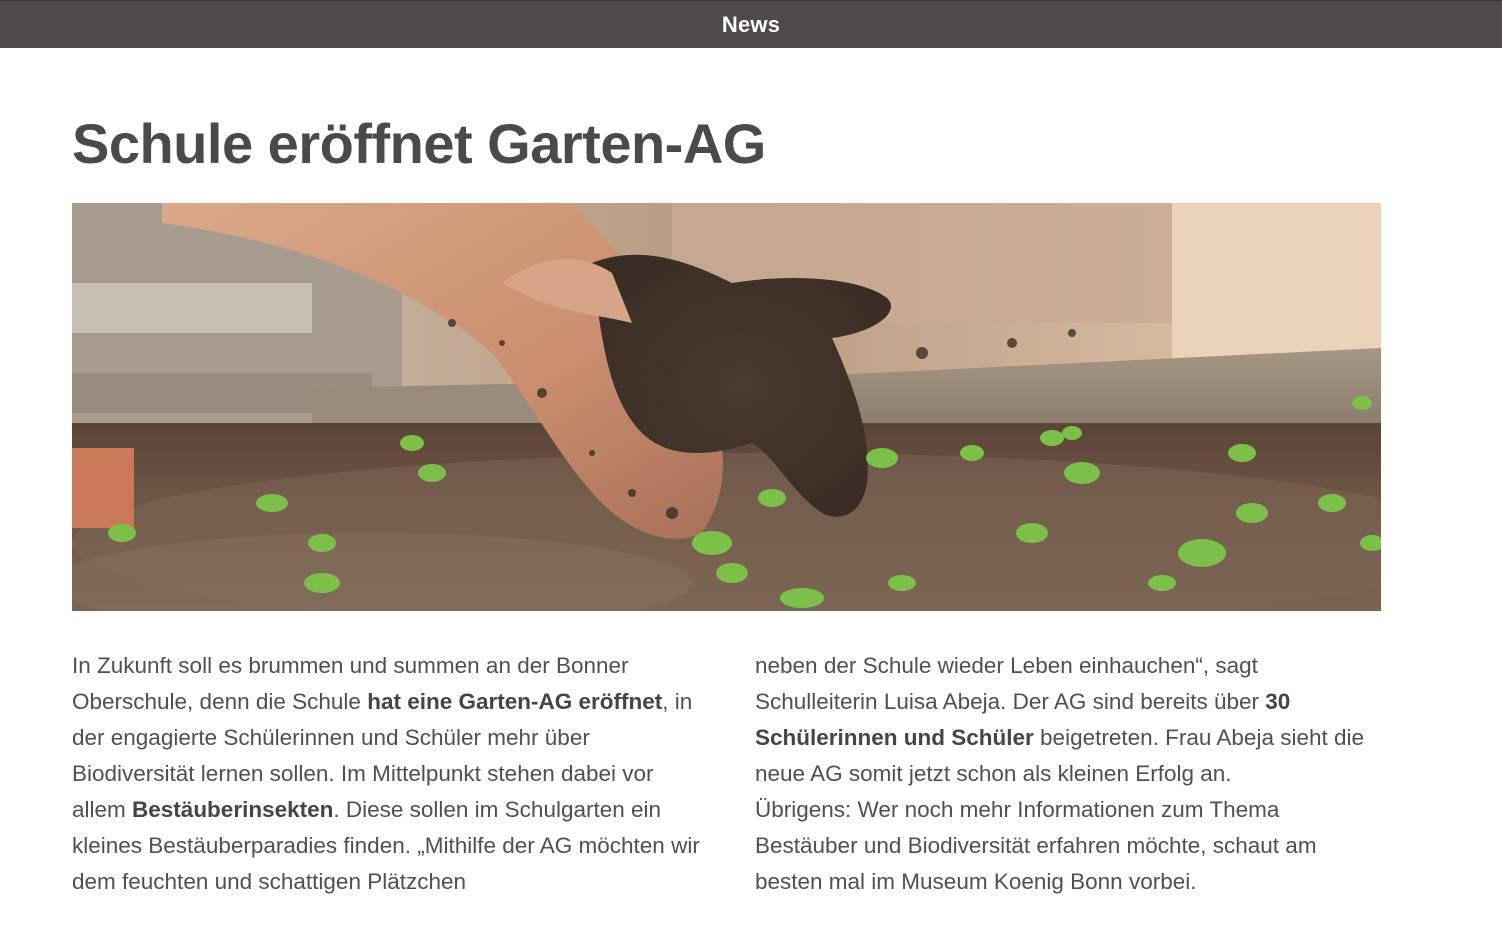  I want to click on topbar-title: News, so click(751, 24).